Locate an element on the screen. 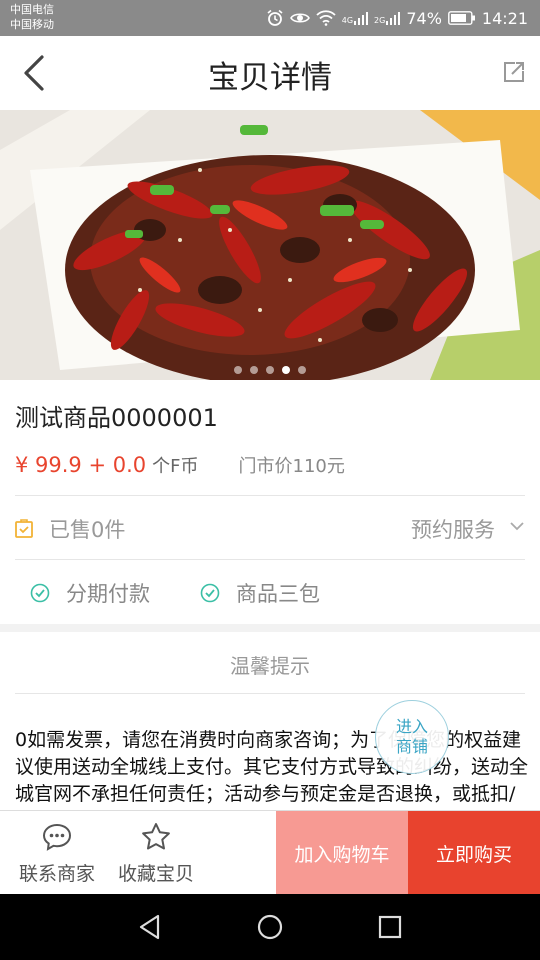  section-separator is located at coordinates (270, 628).